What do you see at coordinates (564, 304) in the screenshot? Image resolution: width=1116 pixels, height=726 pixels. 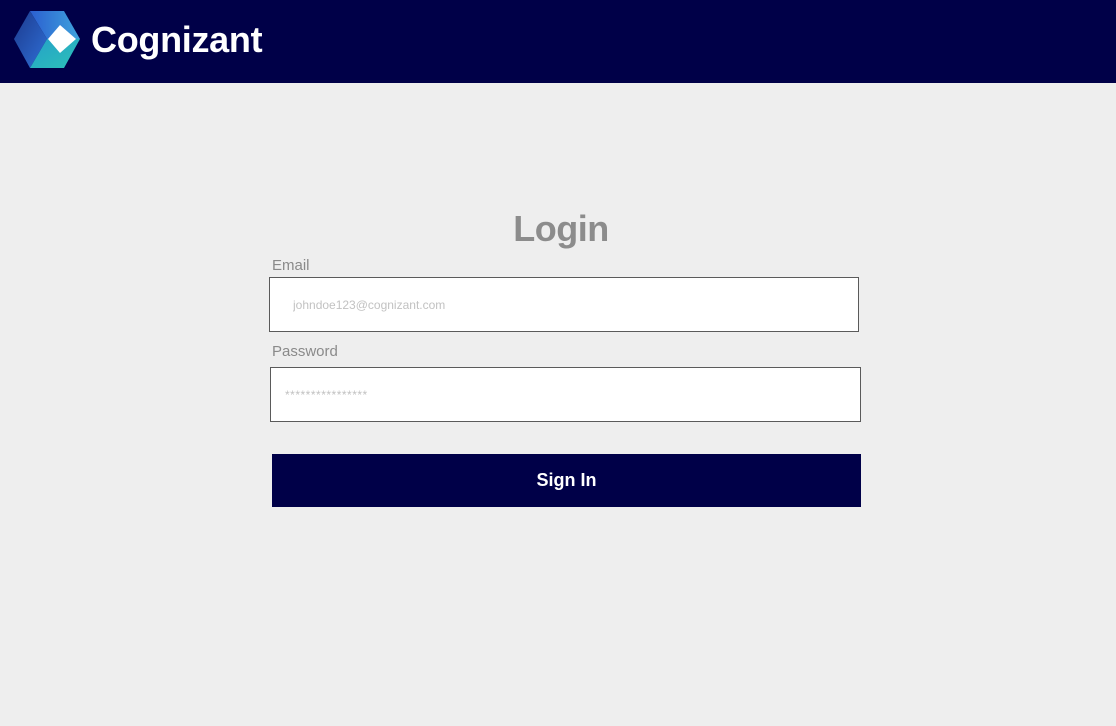 I see `email-field` at bounding box center [564, 304].